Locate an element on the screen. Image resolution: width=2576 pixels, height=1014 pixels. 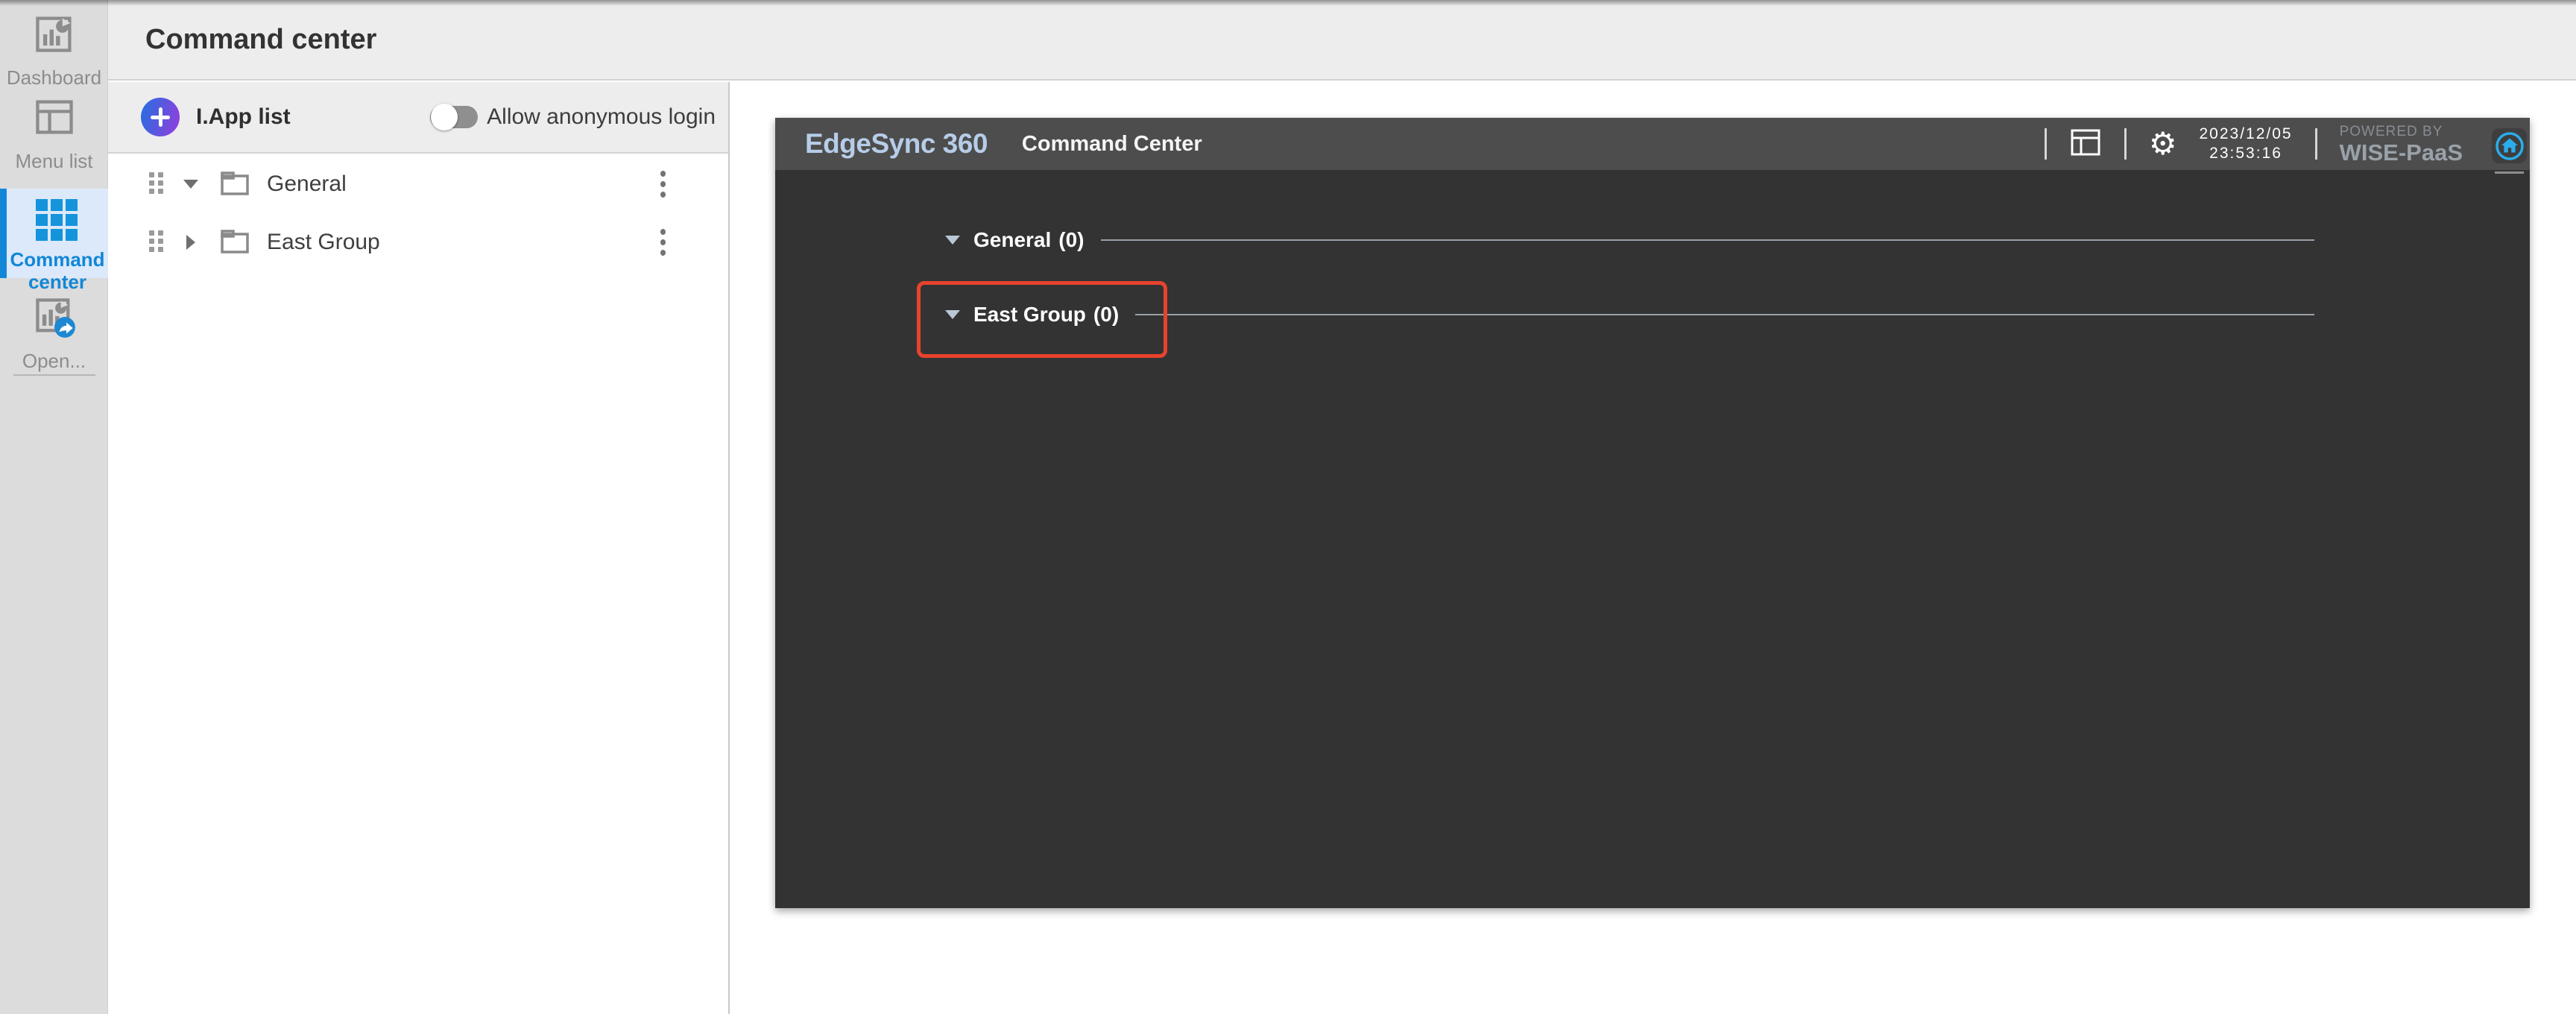
allow-anonymous-login-toggle is located at coordinates (455, 117).